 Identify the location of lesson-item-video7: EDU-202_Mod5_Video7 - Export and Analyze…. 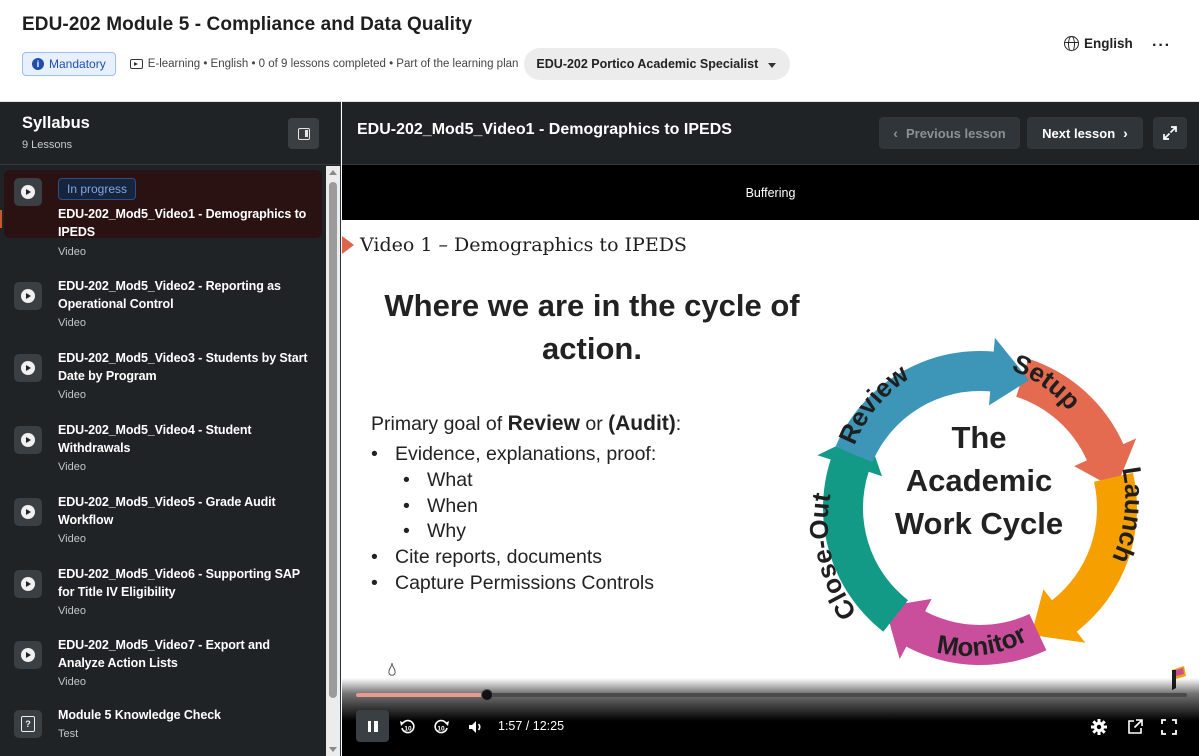
(163, 667).